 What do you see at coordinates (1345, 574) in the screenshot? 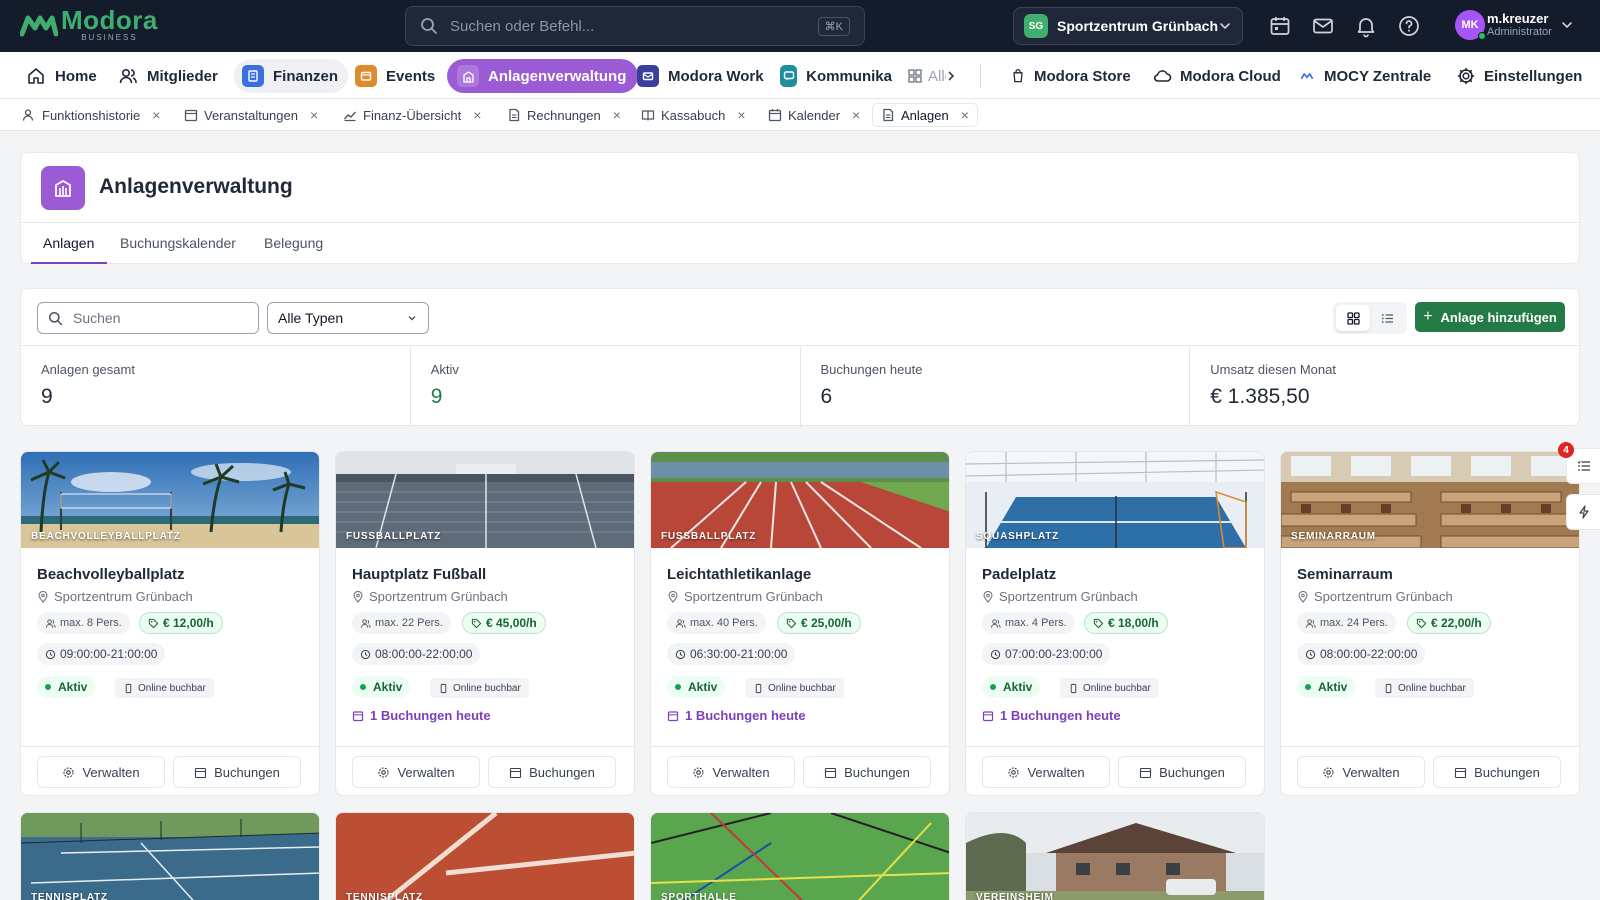
I see `facility-name: Seminarraum` at bounding box center [1345, 574].